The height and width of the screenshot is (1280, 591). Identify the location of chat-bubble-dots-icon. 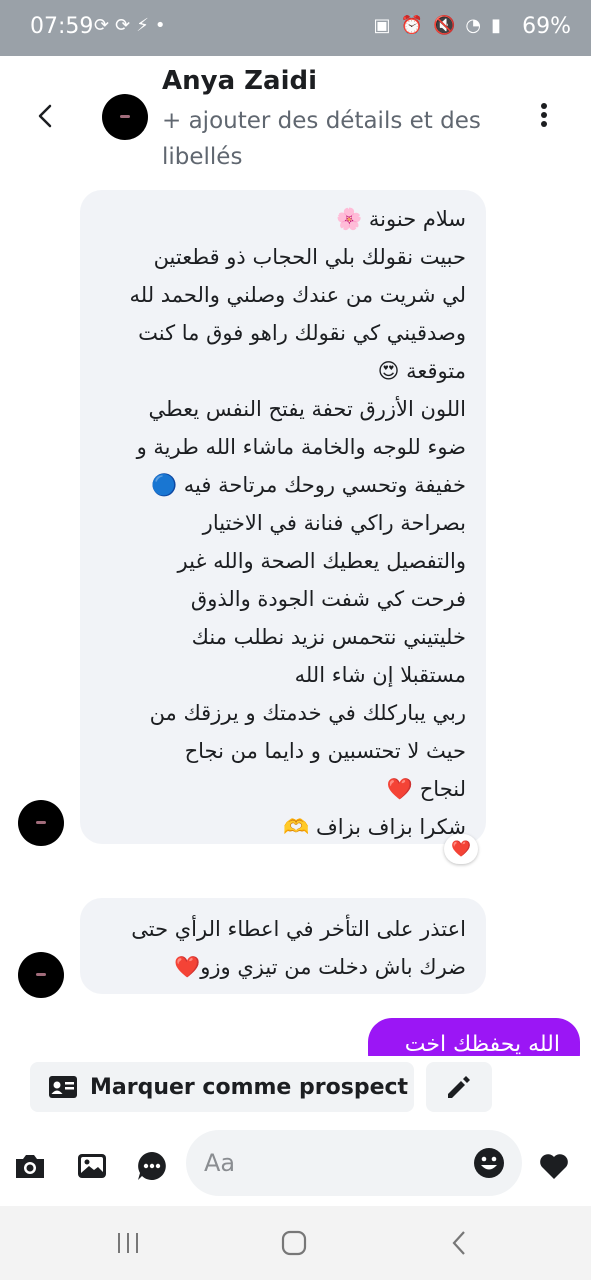
(152, 1166).